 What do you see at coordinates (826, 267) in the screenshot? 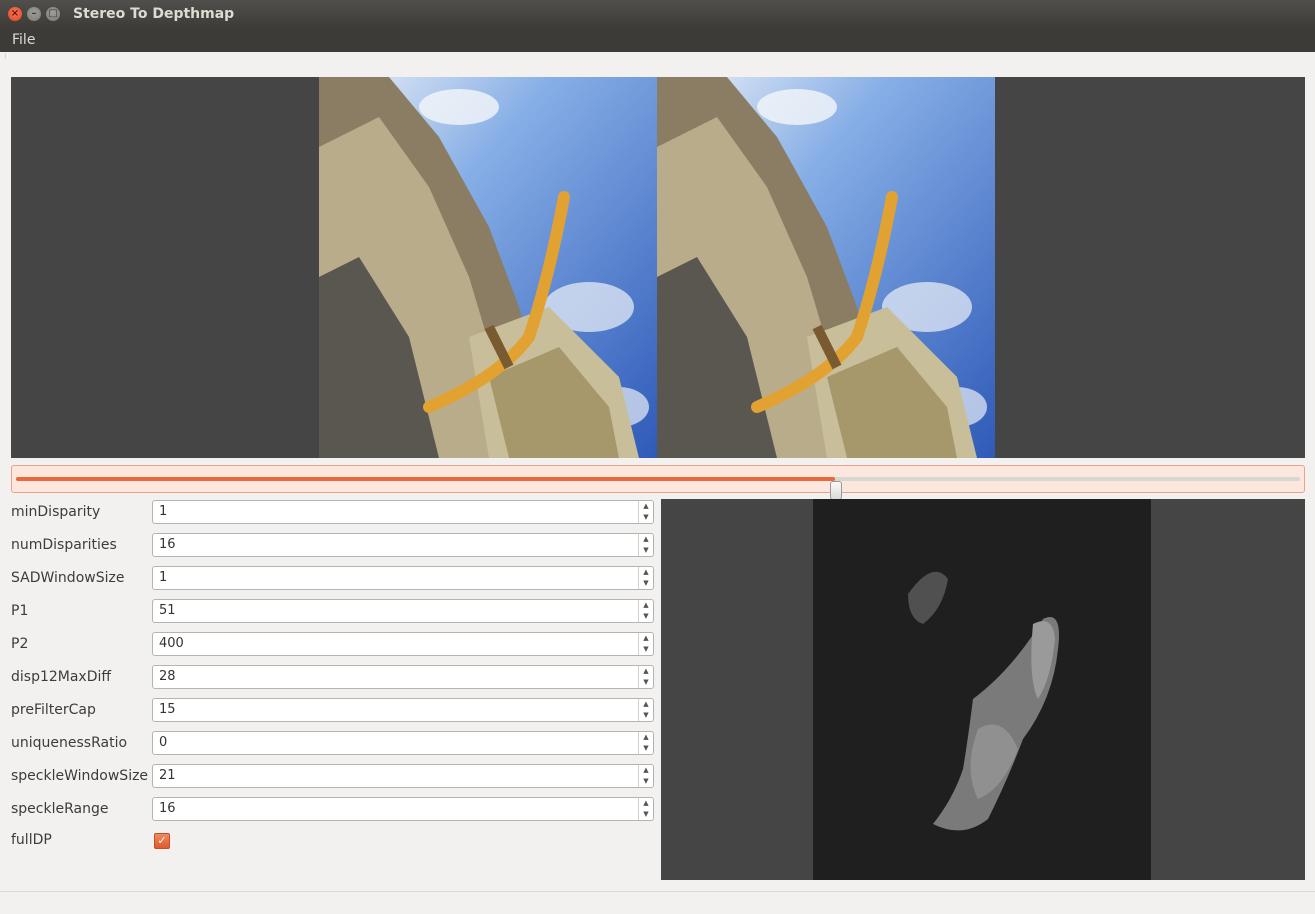
I see `right-stereo-image` at bounding box center [826, 267].